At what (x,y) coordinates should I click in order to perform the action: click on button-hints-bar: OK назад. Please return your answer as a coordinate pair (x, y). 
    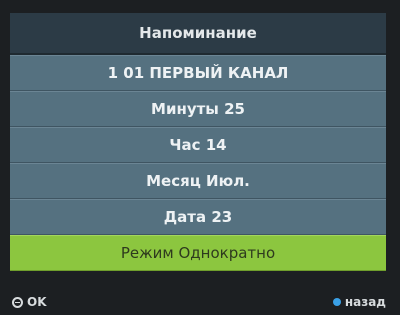
    Looking at the image, I should click on (200, 302).